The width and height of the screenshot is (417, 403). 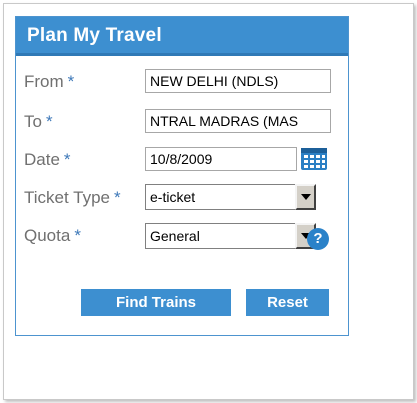 I want to click on panel-header: Plan My Travel, so click(x=182, y=36).